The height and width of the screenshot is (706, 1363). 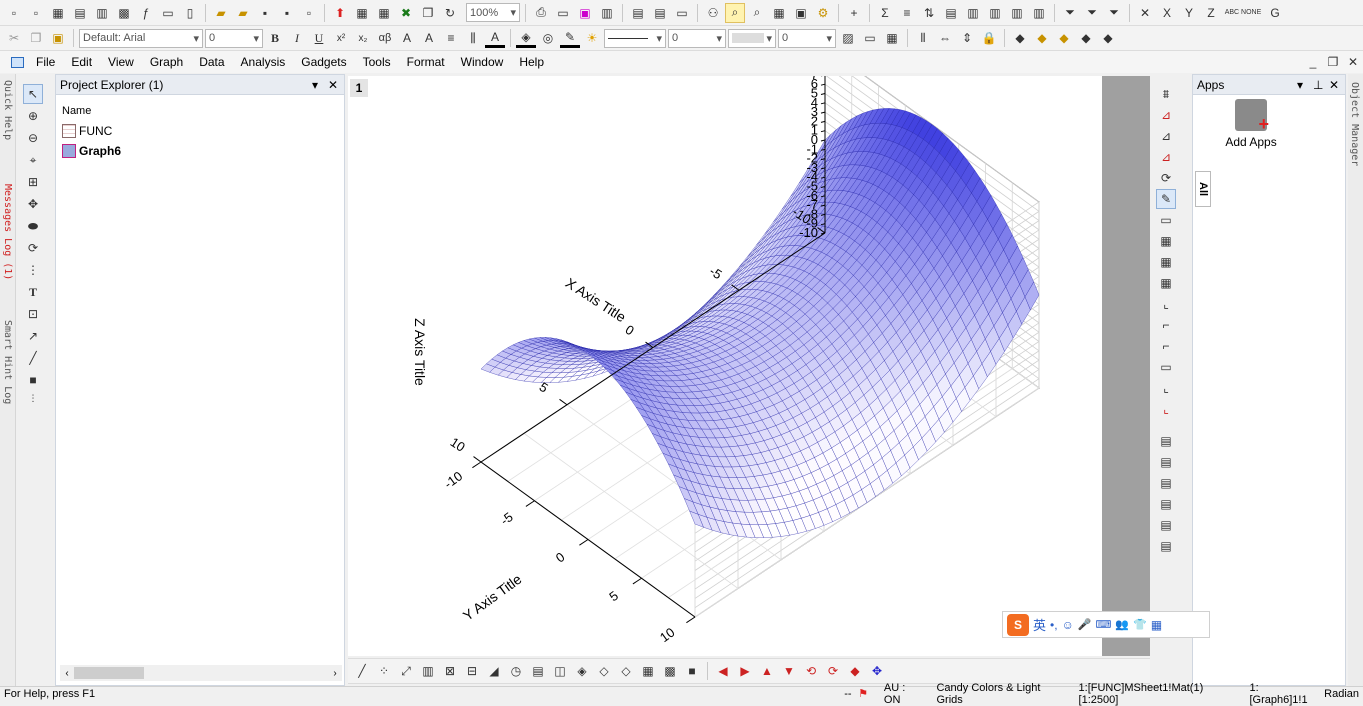 I want to click on points-icon: ⋮, so click(x=33, y=270).